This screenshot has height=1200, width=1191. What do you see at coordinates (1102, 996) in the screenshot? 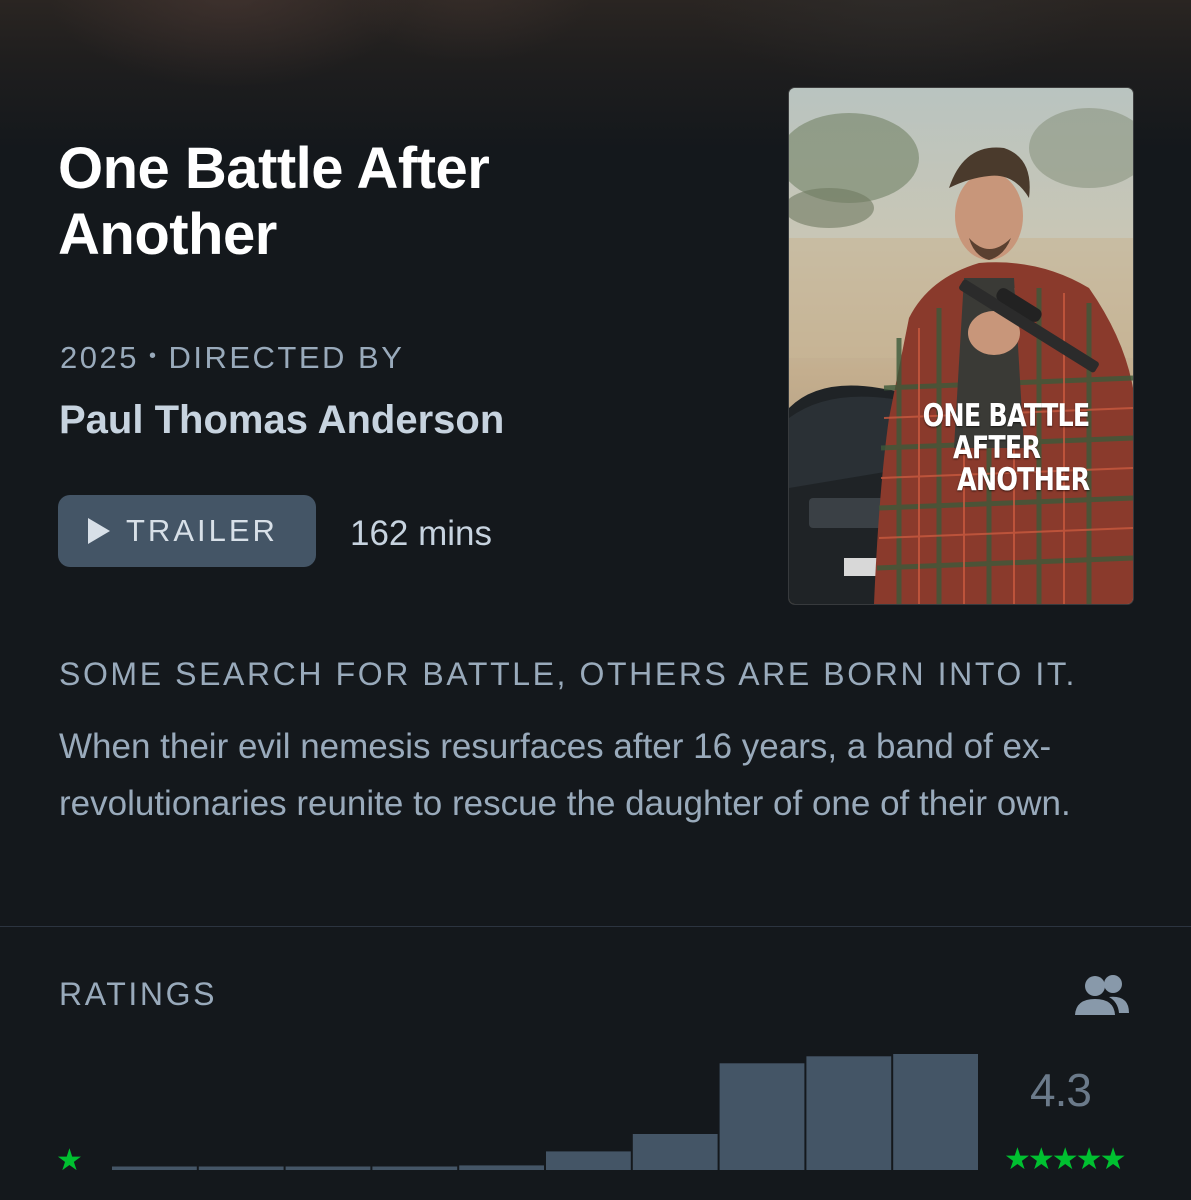
I see `friends-icon` at bounding box center [1102, 996].